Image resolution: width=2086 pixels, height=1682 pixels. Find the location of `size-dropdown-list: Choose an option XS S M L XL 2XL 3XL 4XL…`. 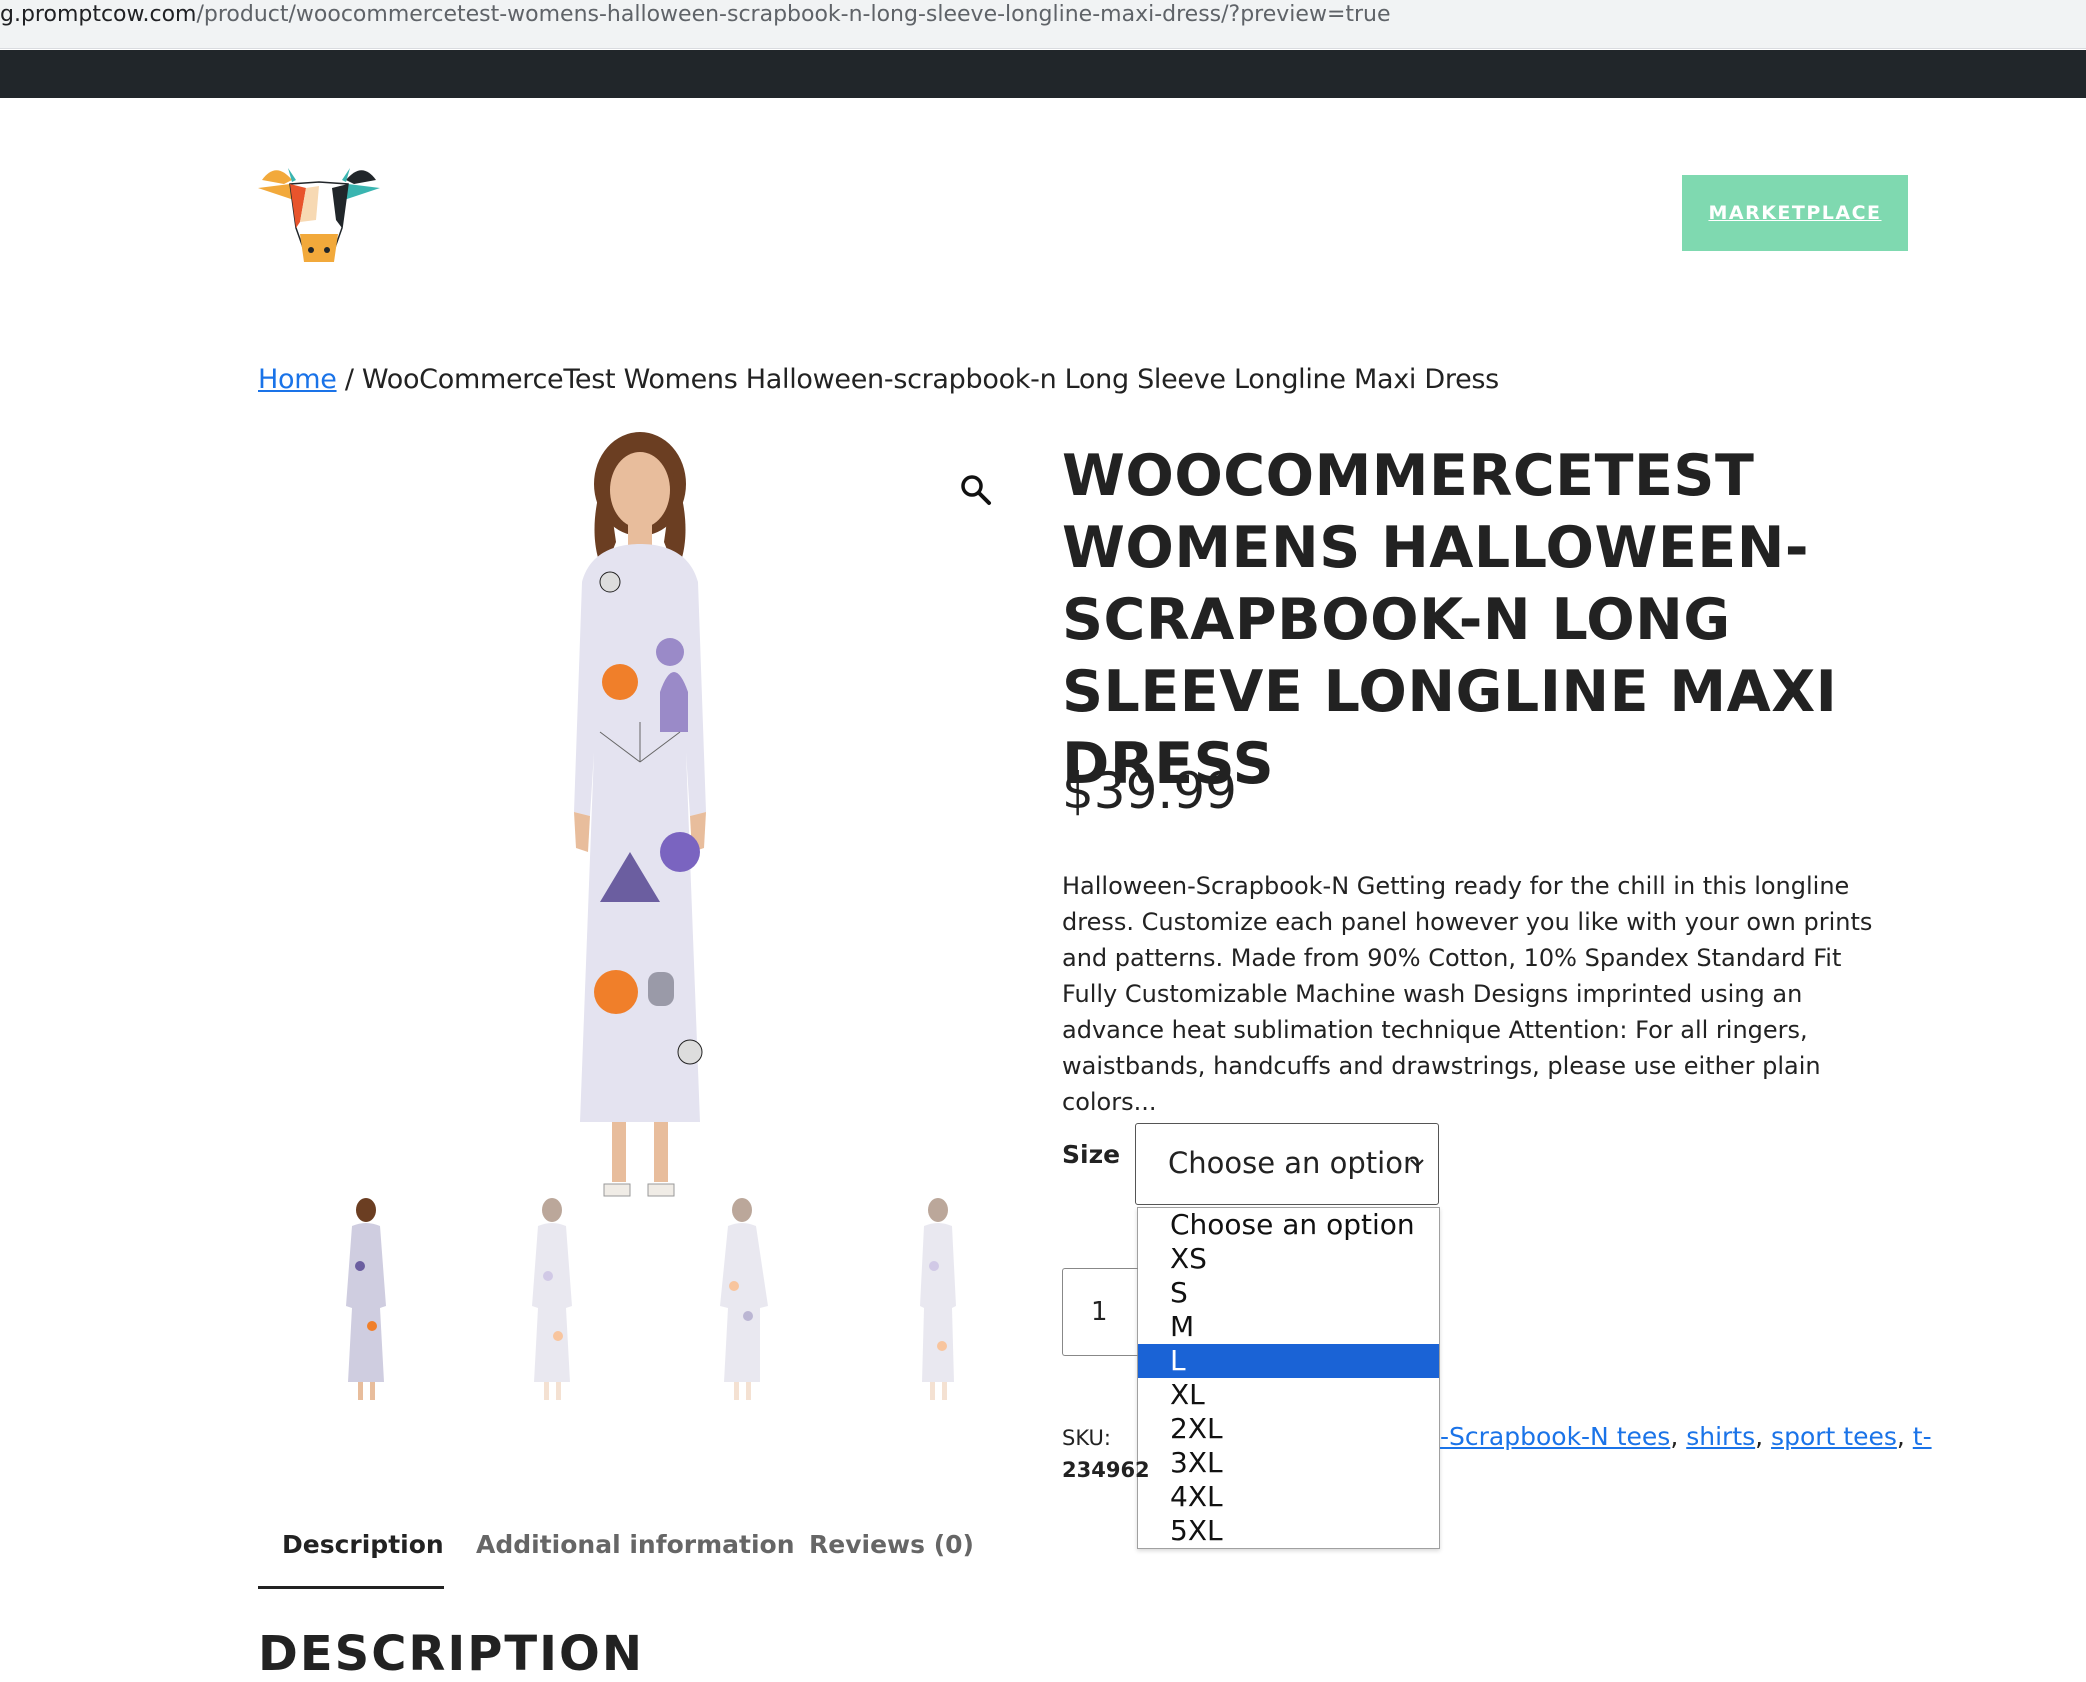

size-dropdown-list: Choose an option XS S M L XL 2XL 3XL 4XL… is located at coordinates (1288, 1378).